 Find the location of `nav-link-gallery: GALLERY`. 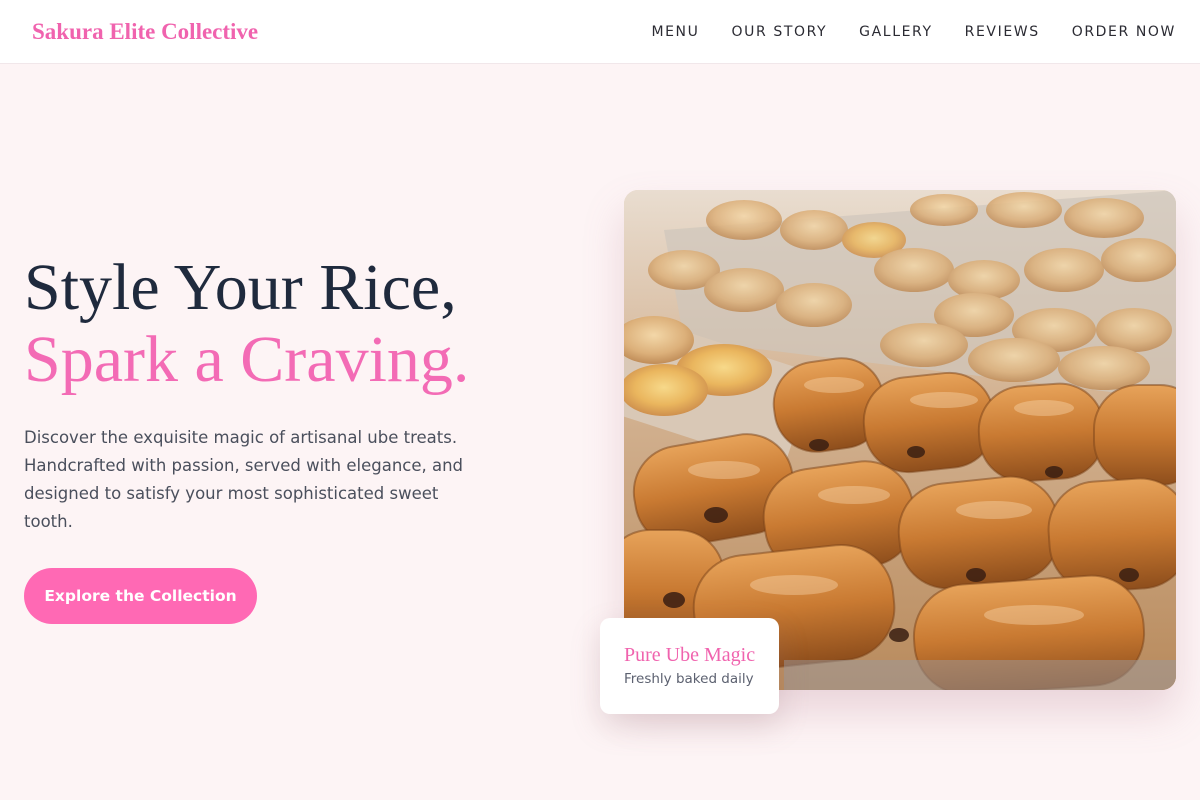

nav-link-gallery: GALLERY is located at coordinates (895, 32).